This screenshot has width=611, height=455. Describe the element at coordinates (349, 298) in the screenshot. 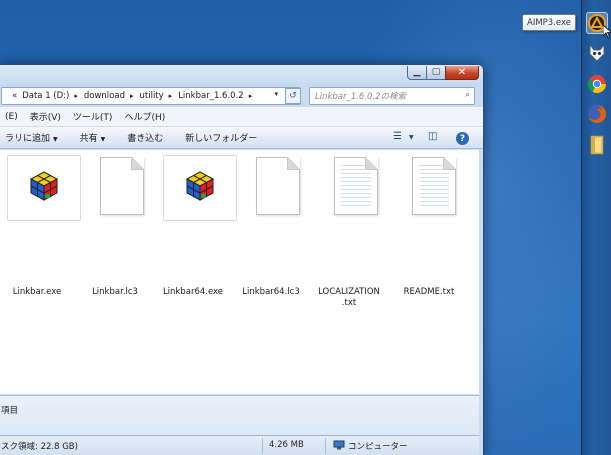

I see `file-label: LOCALIZATION .txt` at that location.